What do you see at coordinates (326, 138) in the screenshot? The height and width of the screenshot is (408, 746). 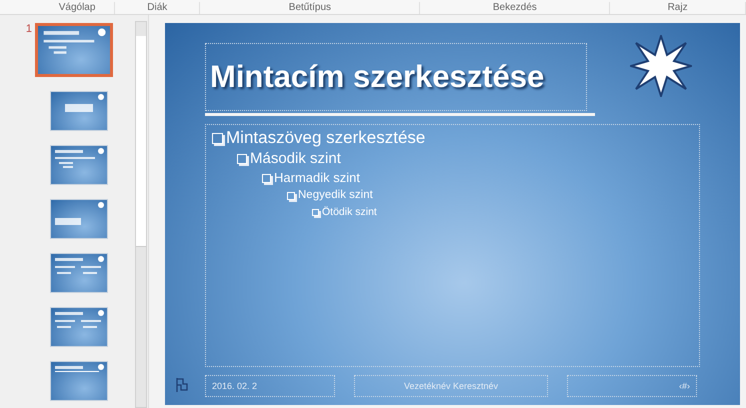 I see `bullet-text: Mintaszöveg szerkesztése` at bounding box center [326, 138].